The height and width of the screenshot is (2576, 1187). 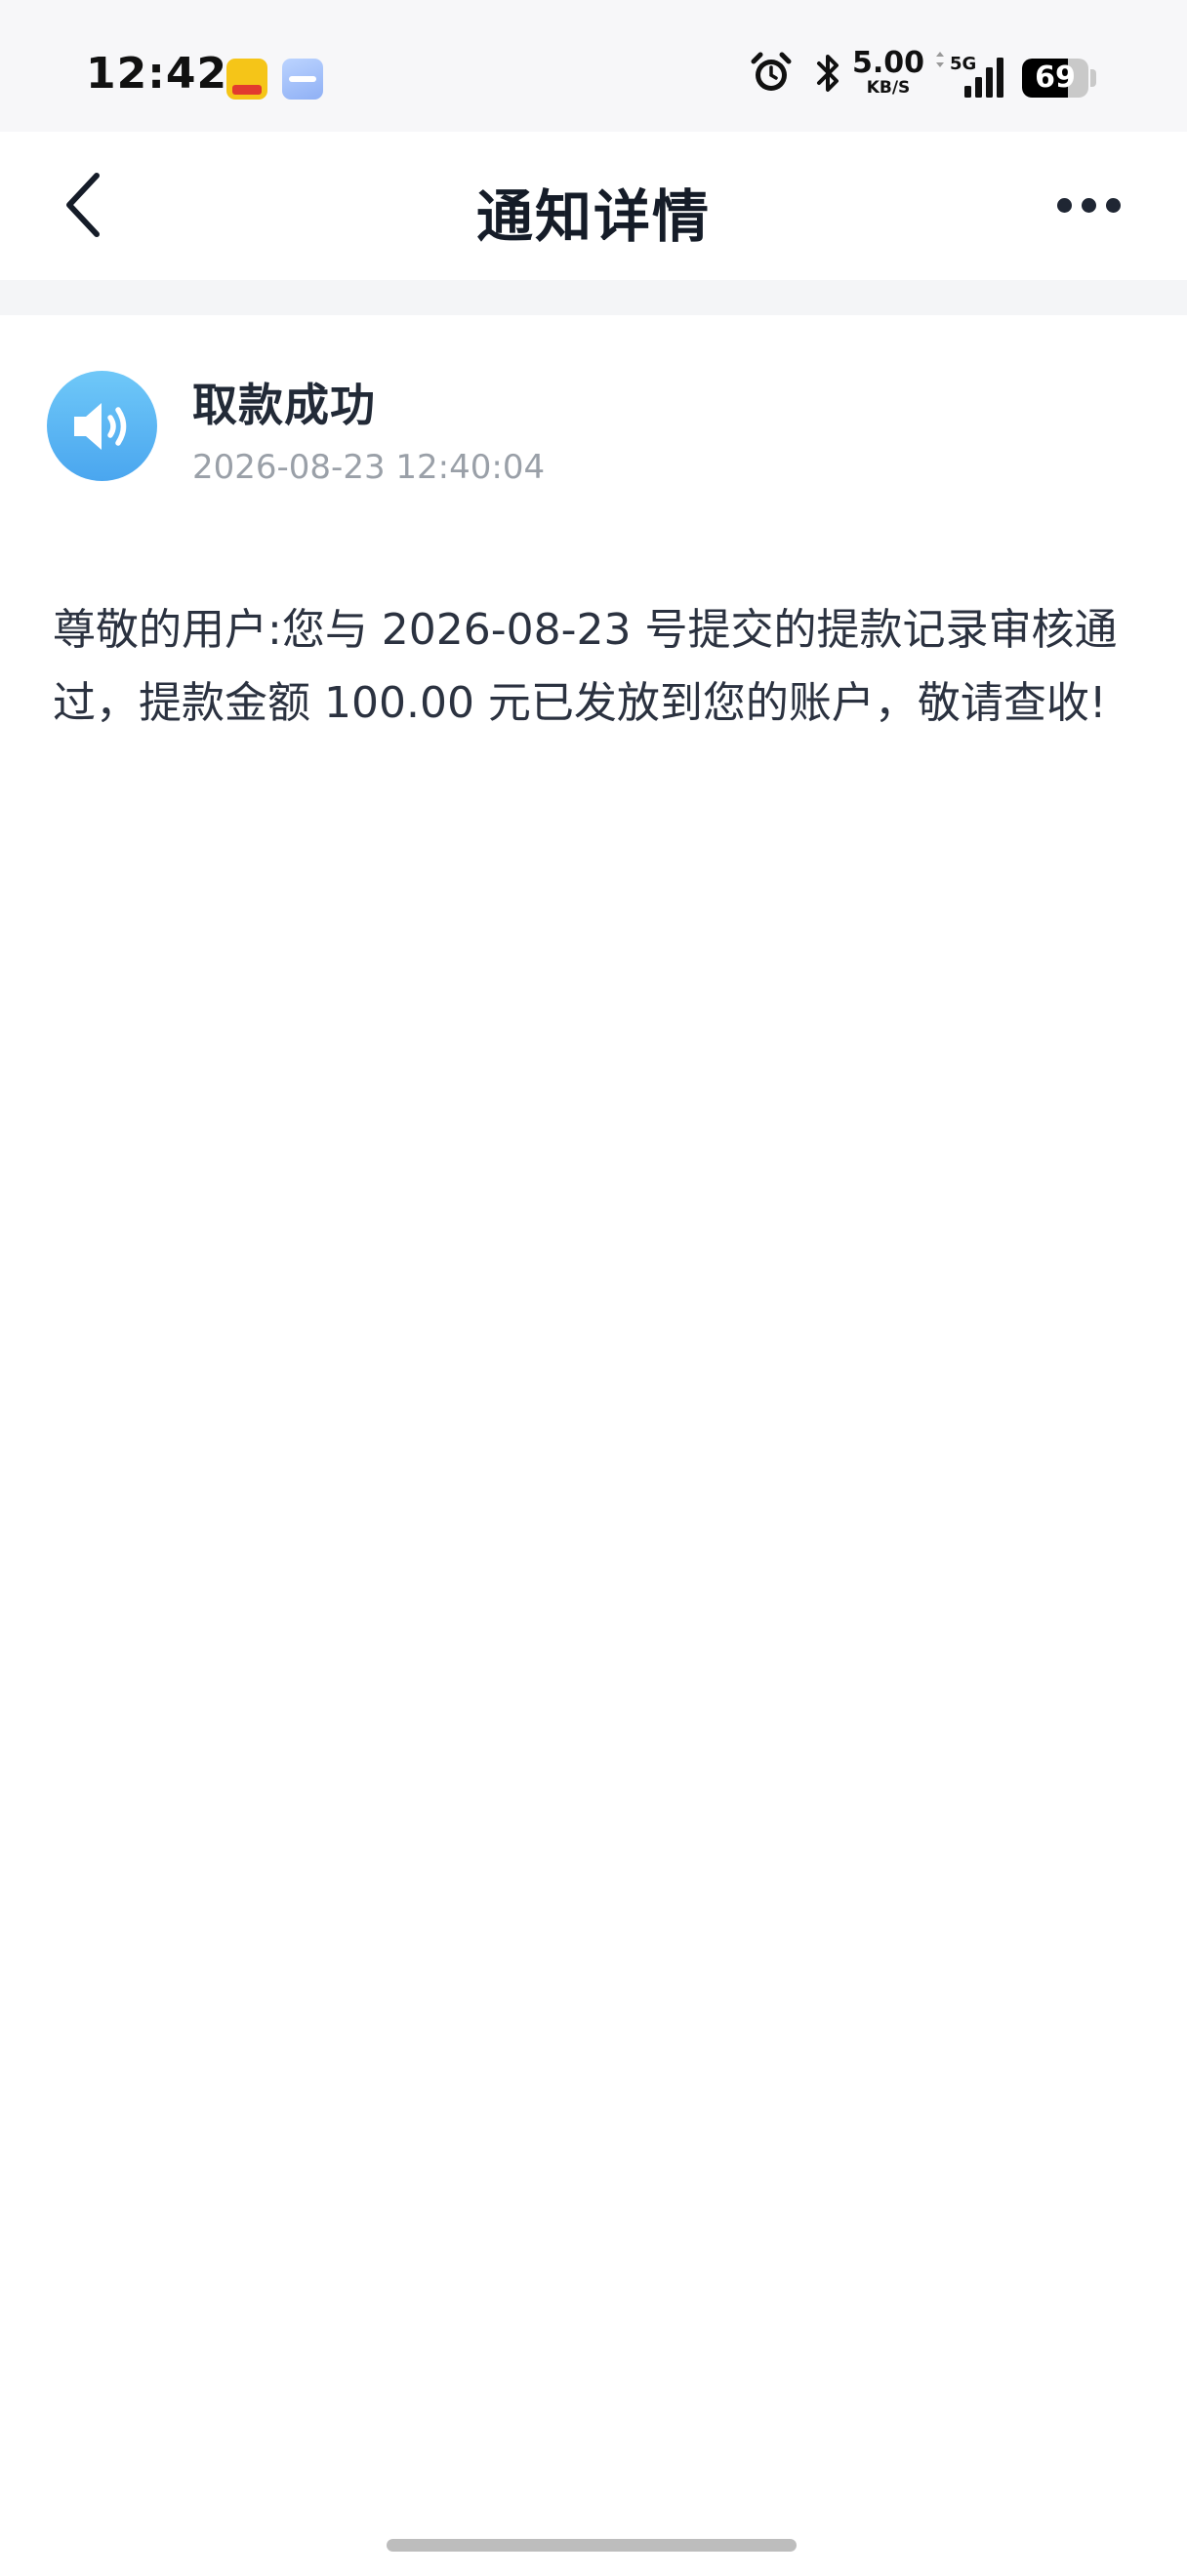 What do you see at coordinates (969, 75) in the screenshot?
I see `signal-icon: 5G` at bounding box center [969, 75].